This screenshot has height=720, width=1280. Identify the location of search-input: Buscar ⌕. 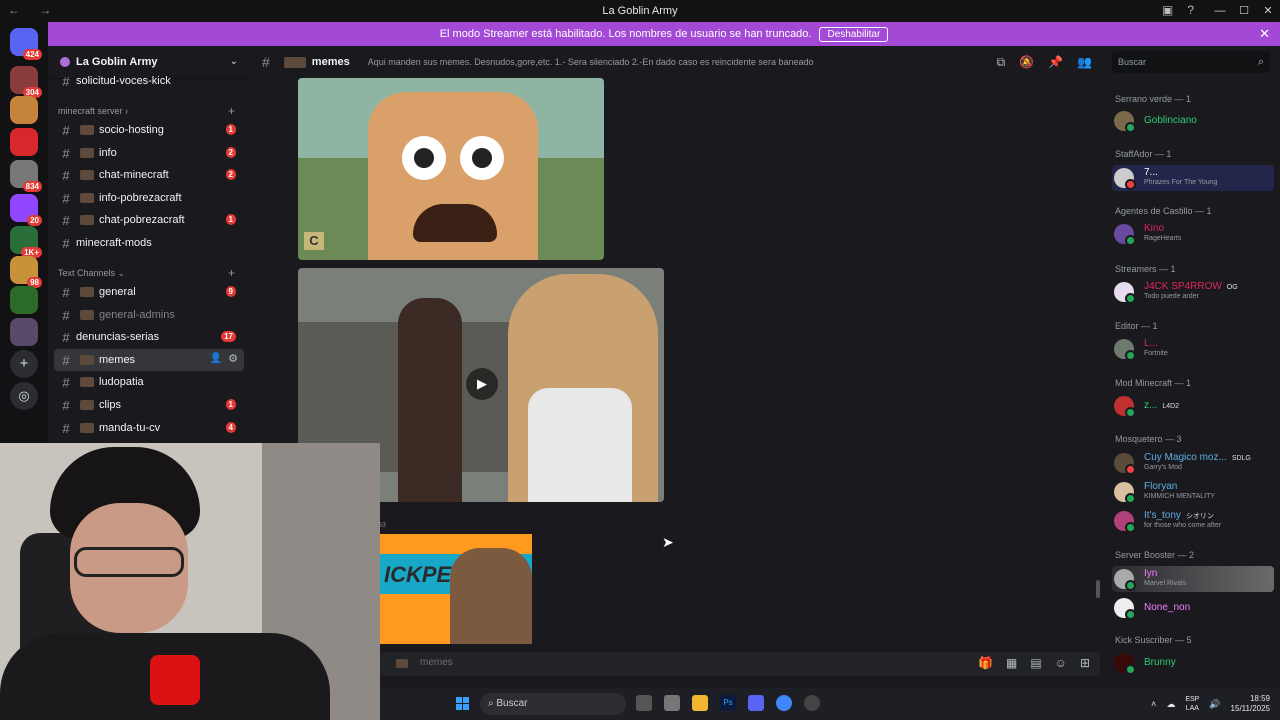
(1191, 62).